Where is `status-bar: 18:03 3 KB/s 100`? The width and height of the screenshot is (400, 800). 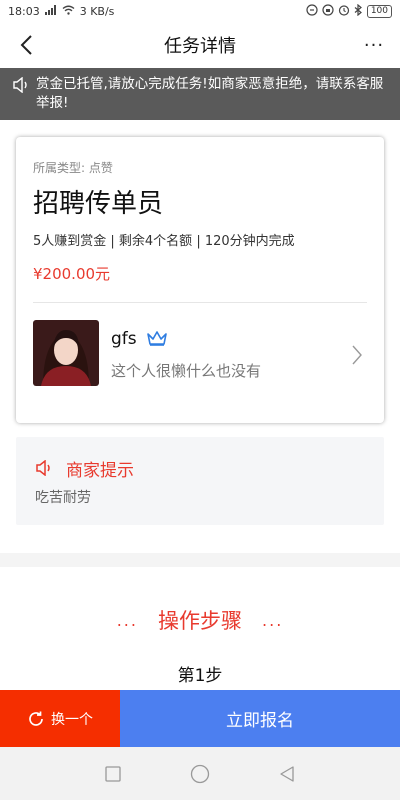 status-bar: 18:03 3 KB/s 100 is located at coordinates (200, 11).